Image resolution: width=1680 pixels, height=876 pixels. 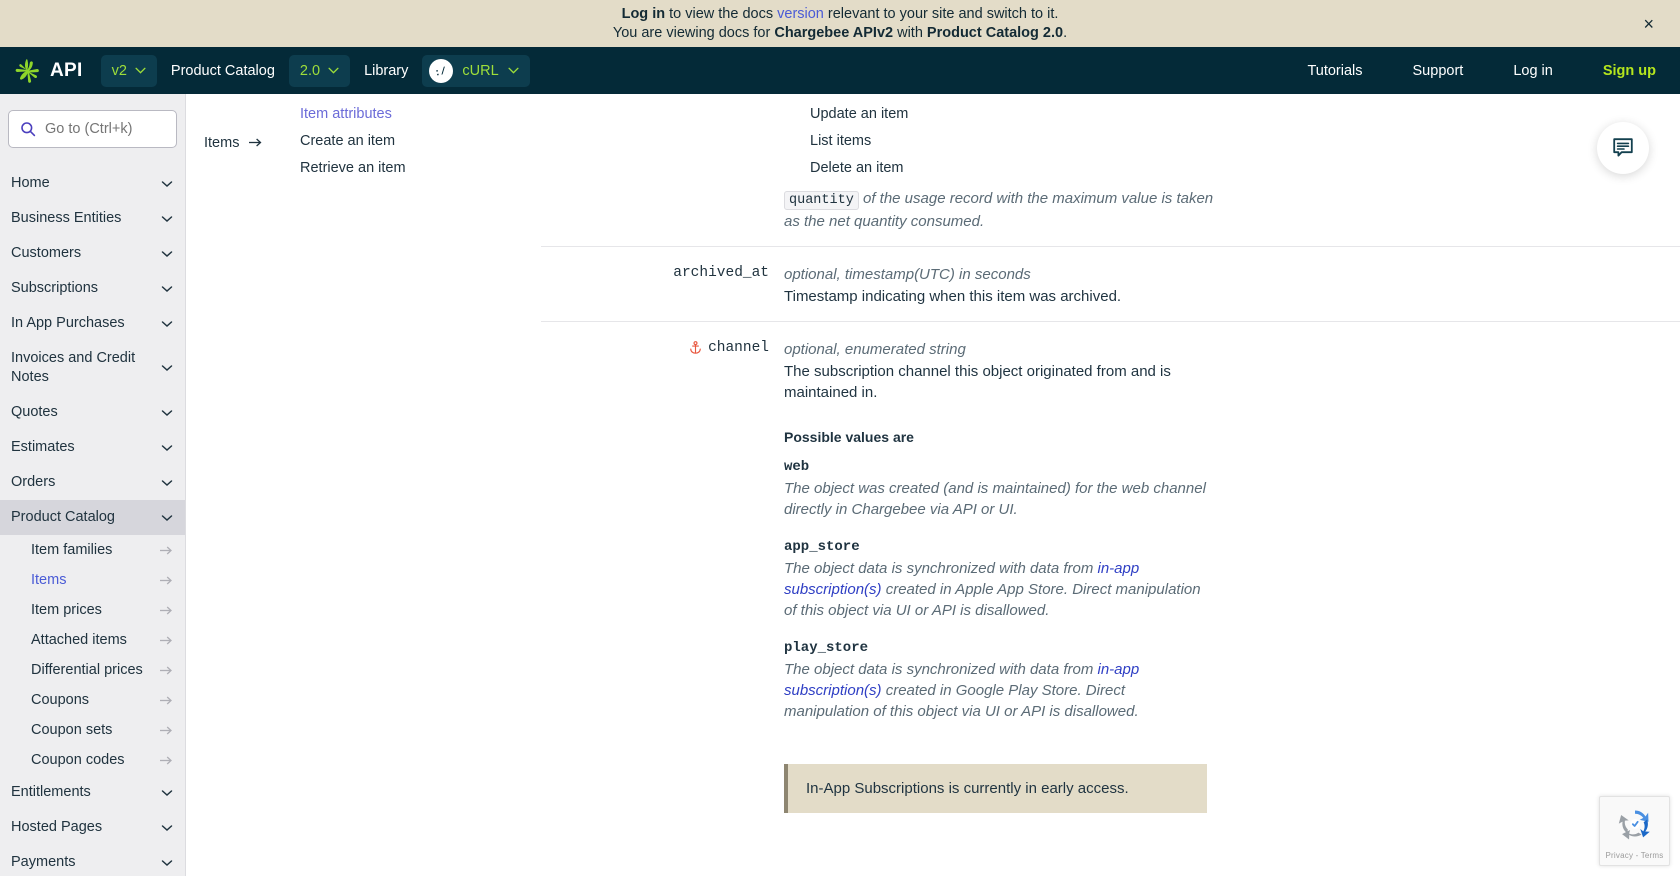 I want to click on notice-version-link: version, so click(x=800, y=14).